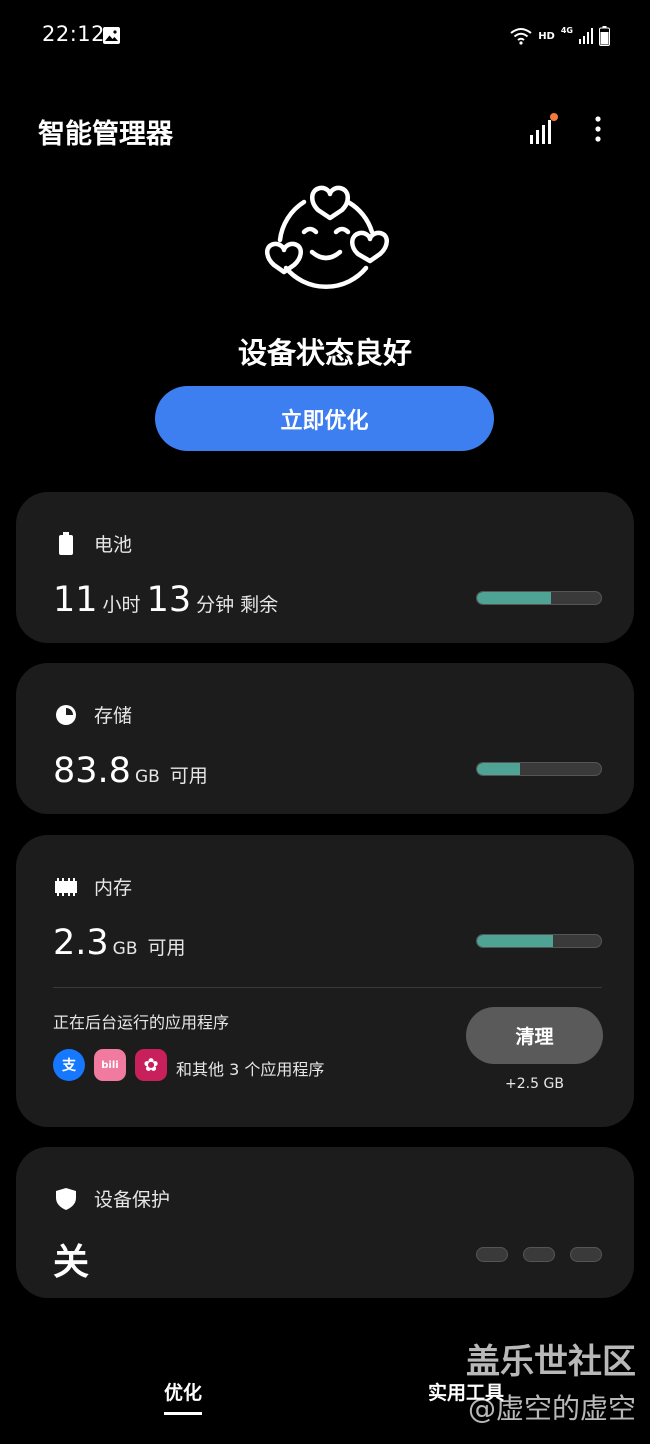 The height and width of the screenshot is (1444, 650). I want to click on memory-progress-bar, so click(539, 941).